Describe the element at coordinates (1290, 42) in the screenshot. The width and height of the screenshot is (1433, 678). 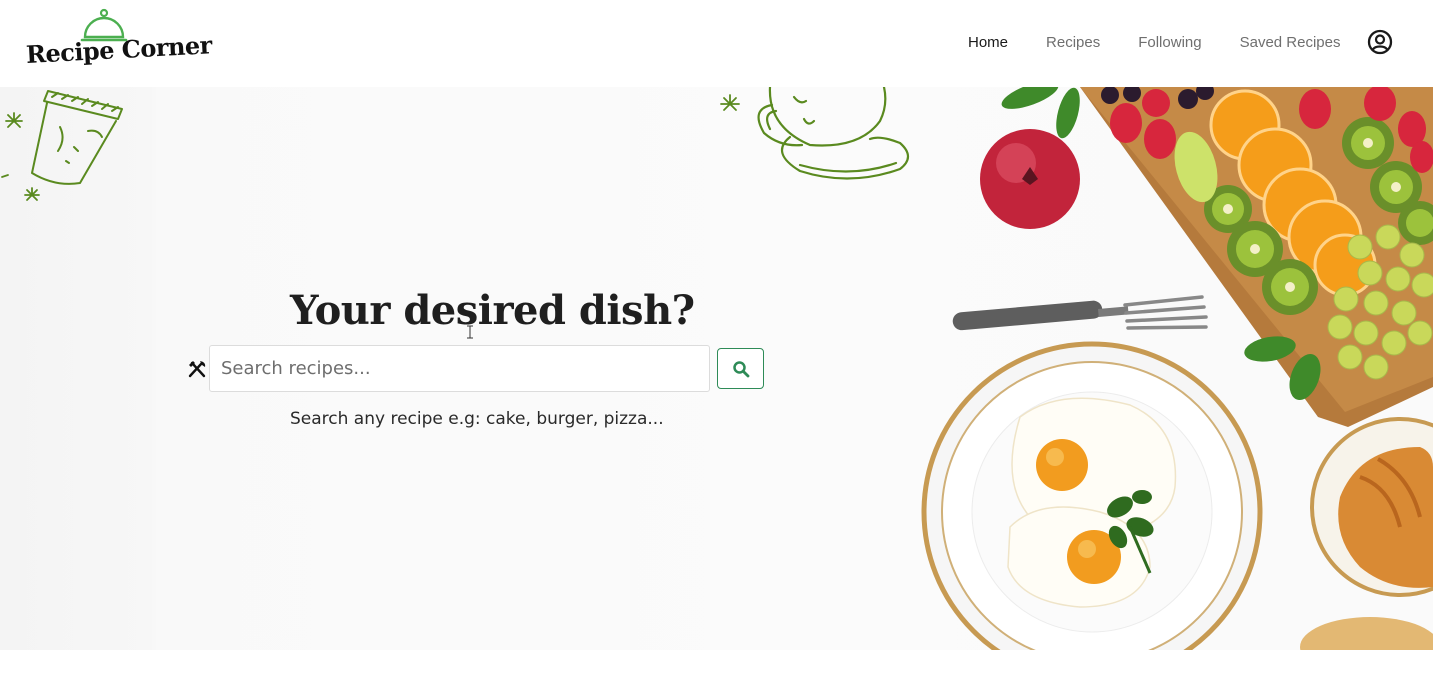
I see `nav-saved-recipes: Saved Recipes` at that location.